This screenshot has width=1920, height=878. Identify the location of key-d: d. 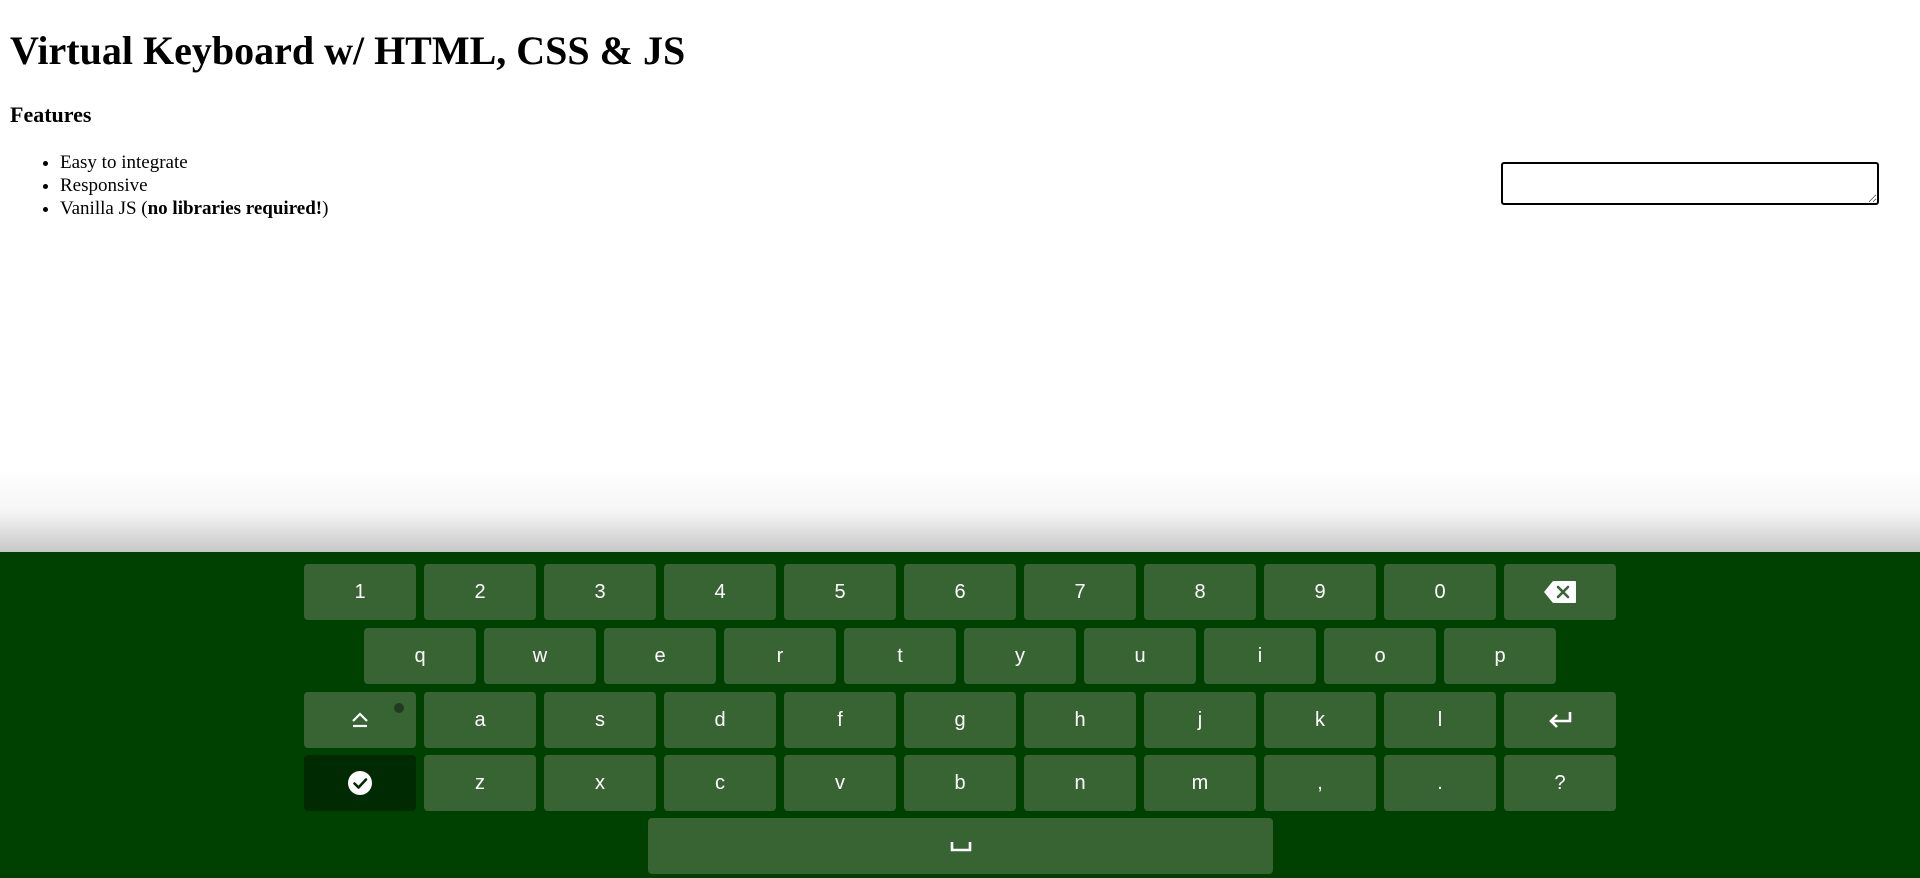
(720, 720).